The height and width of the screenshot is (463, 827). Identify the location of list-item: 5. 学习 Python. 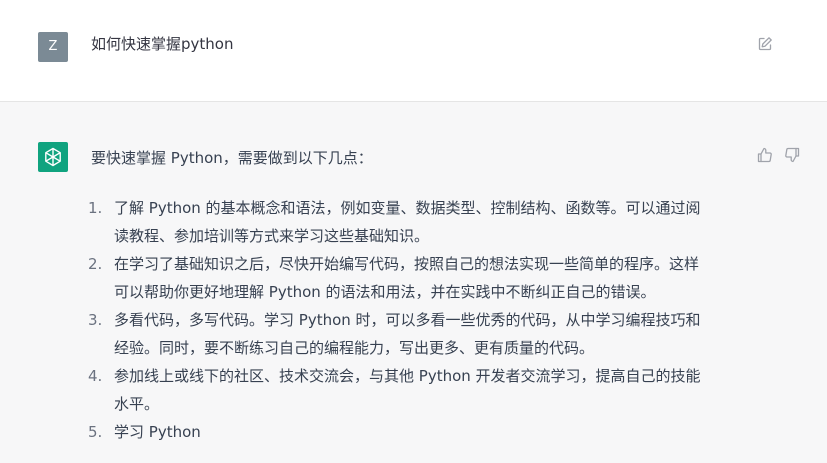
(418, 432).